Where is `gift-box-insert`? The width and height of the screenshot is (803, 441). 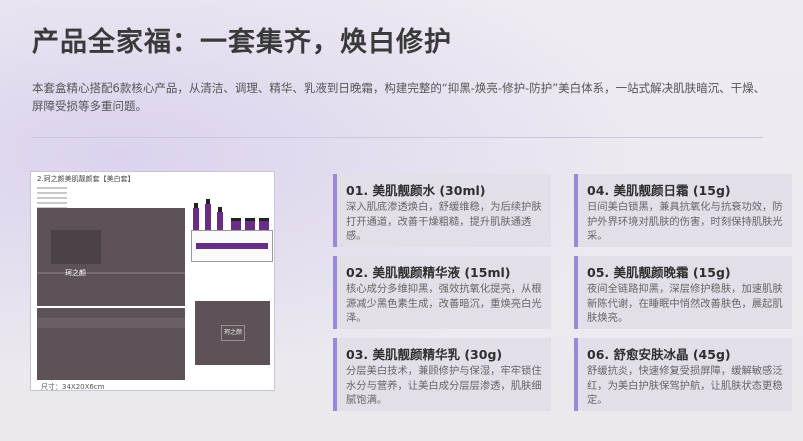
gift-box-insert is located at coordinates (76, 247).